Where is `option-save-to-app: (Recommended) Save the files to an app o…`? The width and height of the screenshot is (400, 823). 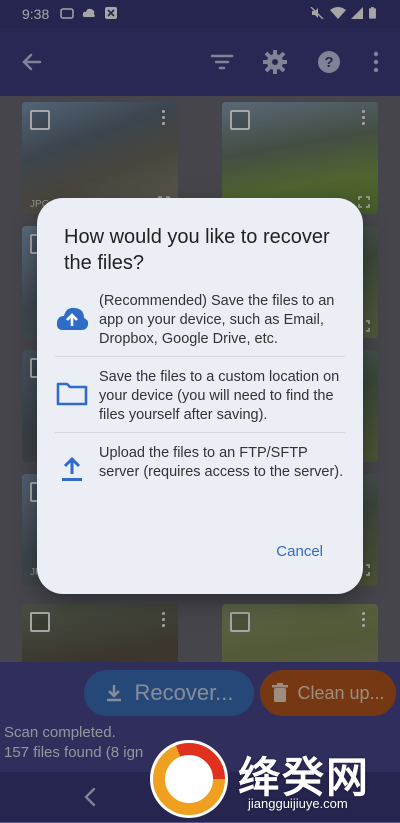
option-save-to-app: (Recommended) Save the files to an app o… is located at coordinates (200, 322).